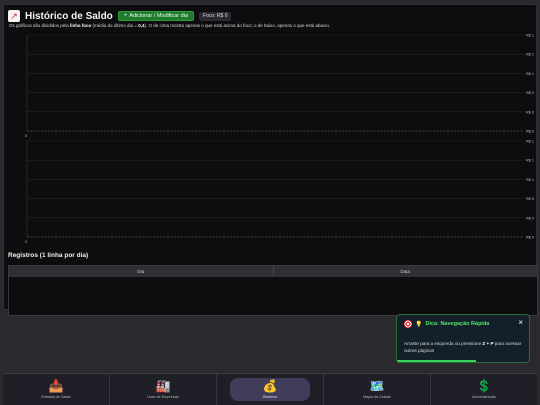 The height and width of the screenshot is (405, 540). Describe the element at coordinates (419, 324) in the screenshot. I see `lightbulb-icon: 💡` at that location.